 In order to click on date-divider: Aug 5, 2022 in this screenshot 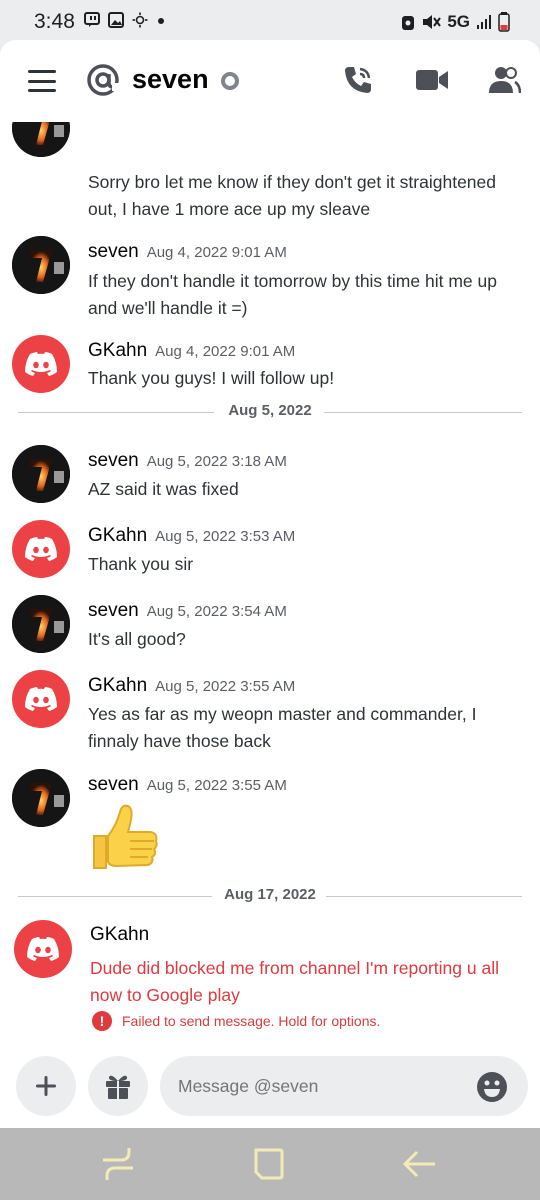, I will do `click(270, 412)`.